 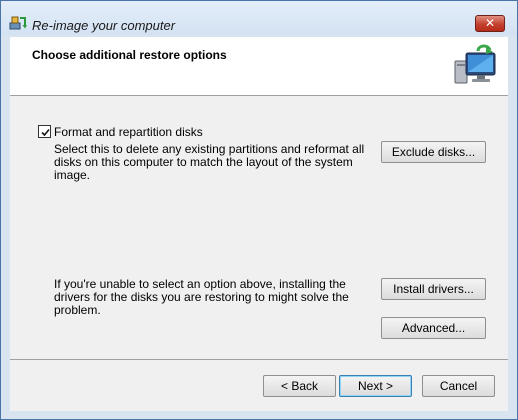 I want to click on header-panel: Choose additional restore options, so click(x=259, y=66).